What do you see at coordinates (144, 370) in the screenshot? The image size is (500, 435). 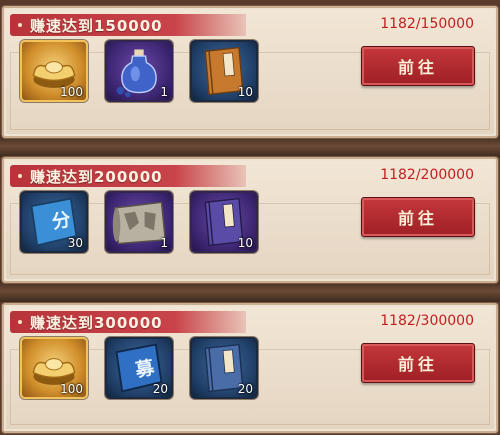 I see `svg-text: 募` at bounding box center [144, 370].